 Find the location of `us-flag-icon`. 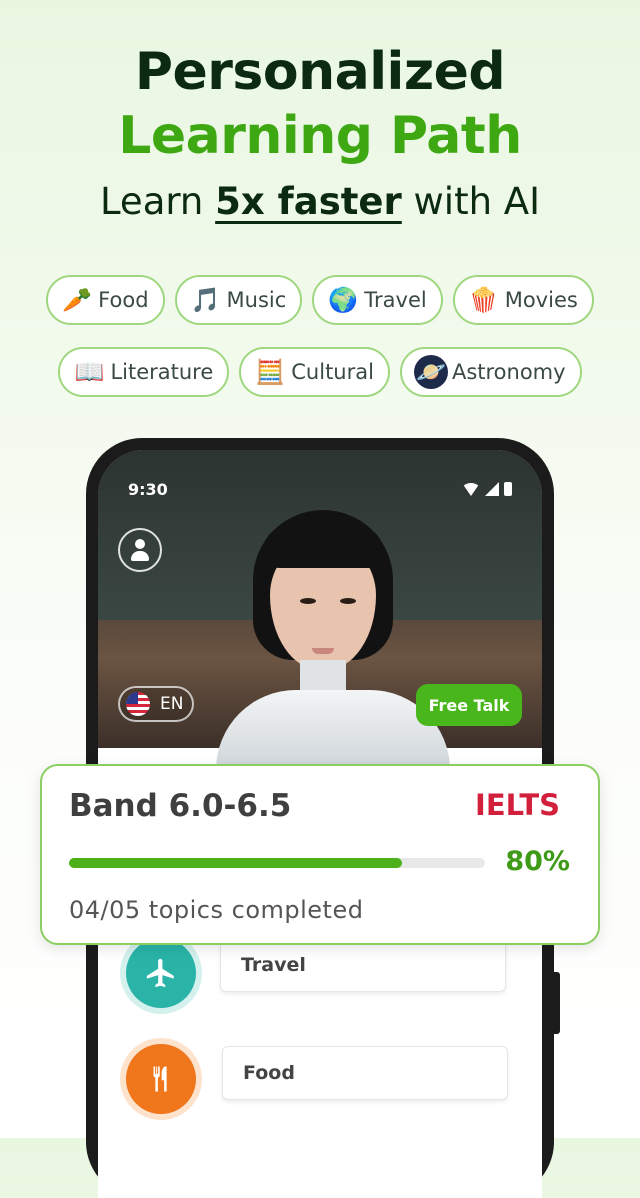

us-flag-icon is located at coordinates (138, 704).